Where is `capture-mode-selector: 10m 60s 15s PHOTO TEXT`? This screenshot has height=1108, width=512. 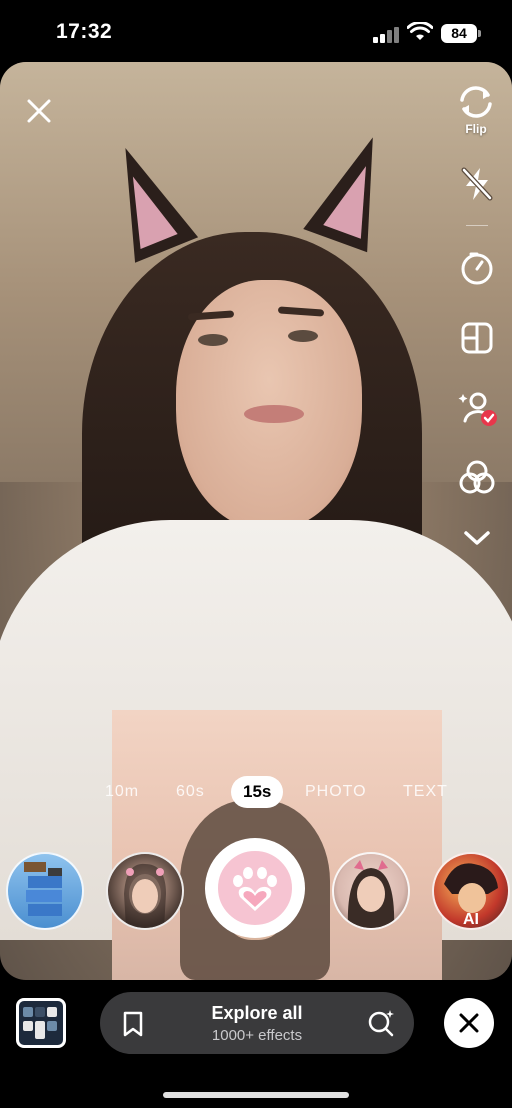 capture-mode-selector: 10m 60s 15s PHOTO TEXT is located at coordinates (256, 792).